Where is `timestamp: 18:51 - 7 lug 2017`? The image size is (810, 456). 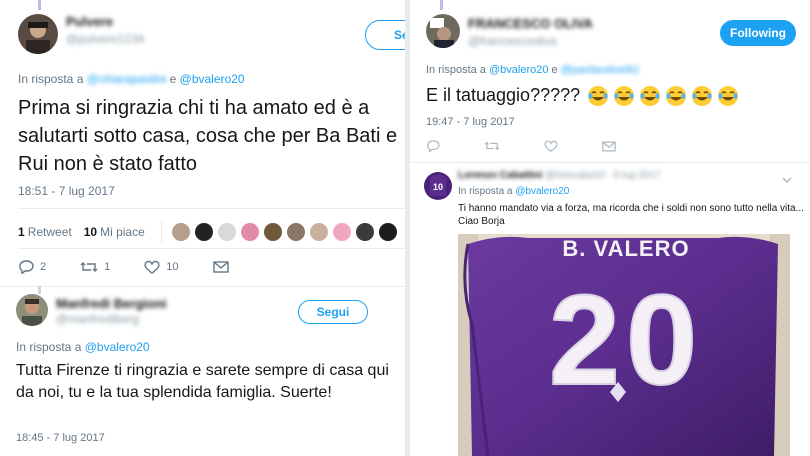 timestamp: 18:51 - 7 lug 2017 is located at coordinates (66, 191).